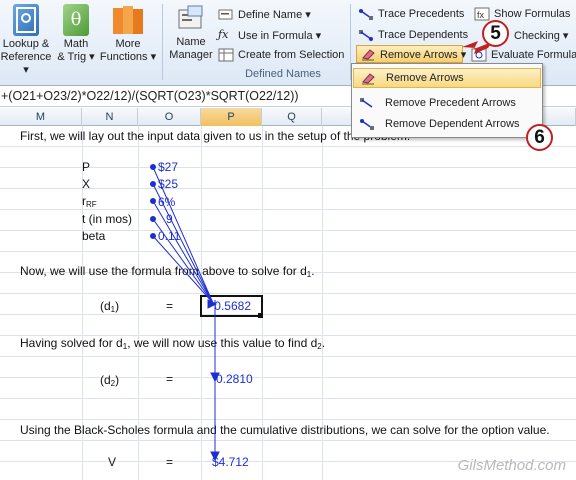 Image resolution: width=576 pixels, height=480 pixels. Describe the element at coordinates (539, 137) in the screenshot. I see `step-6-callout: 6` at that location.